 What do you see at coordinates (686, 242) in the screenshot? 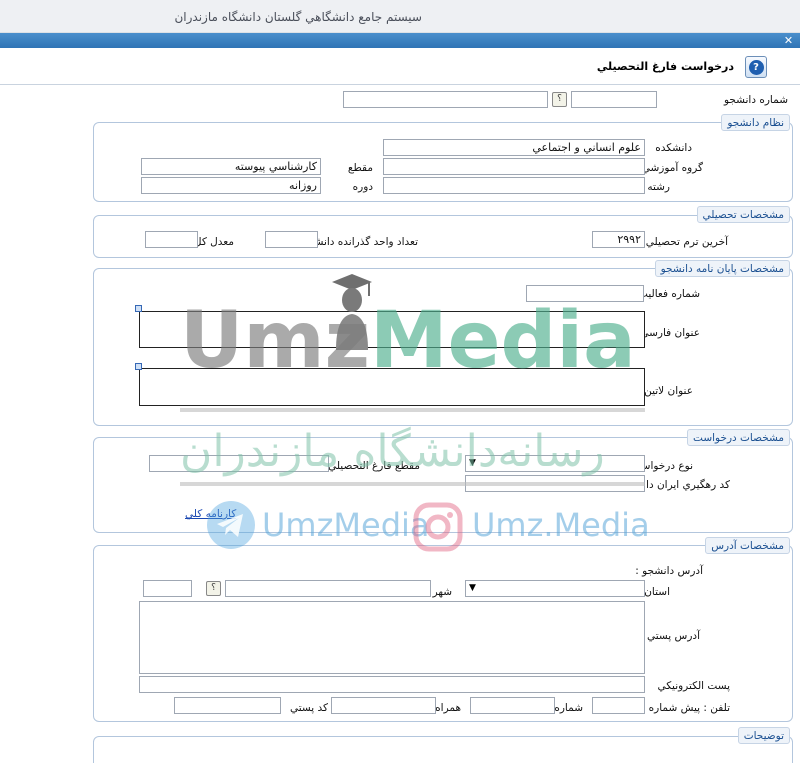
I see `last-term-label: آخرين ترم تحصيلي` at bounding box center [686, 242].